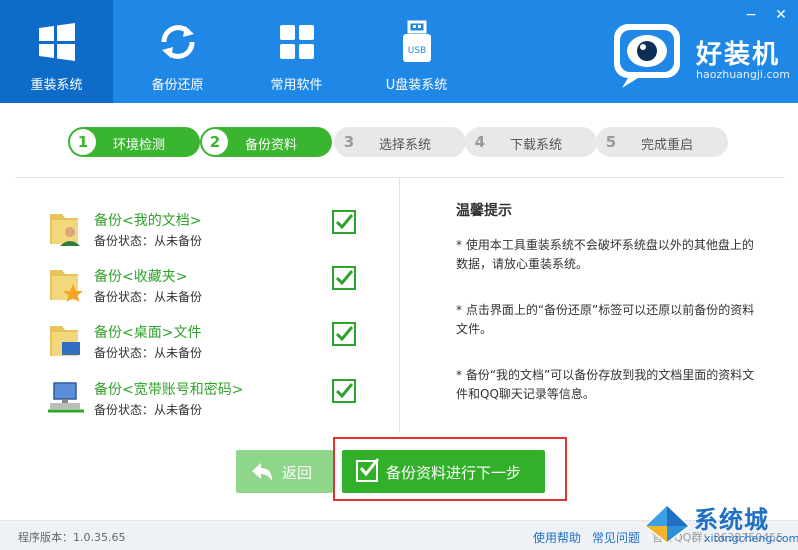  What do you see at coordinates (271, 145) in the screenshot?
I see `step-label: 备份资料` at bounding box center [271, 145].